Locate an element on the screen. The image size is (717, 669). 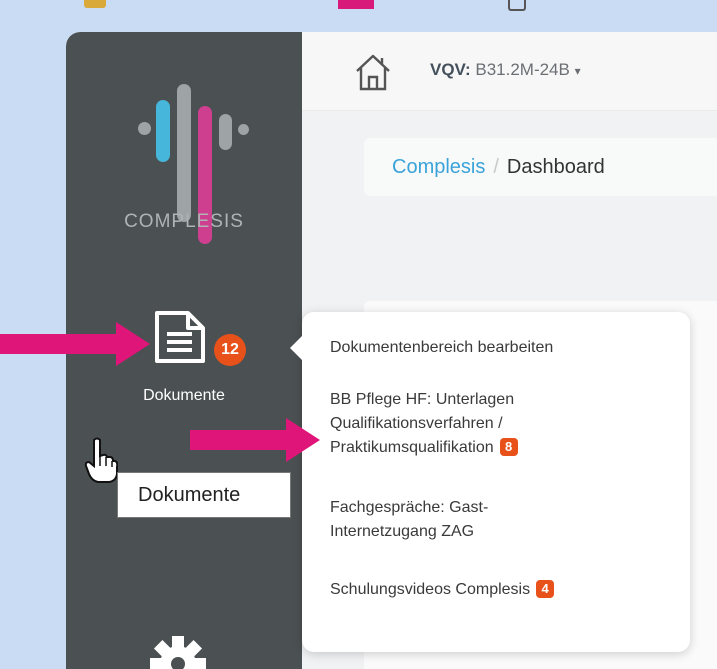
documents-count-badge: 12 is located at coordinates (230, 350).